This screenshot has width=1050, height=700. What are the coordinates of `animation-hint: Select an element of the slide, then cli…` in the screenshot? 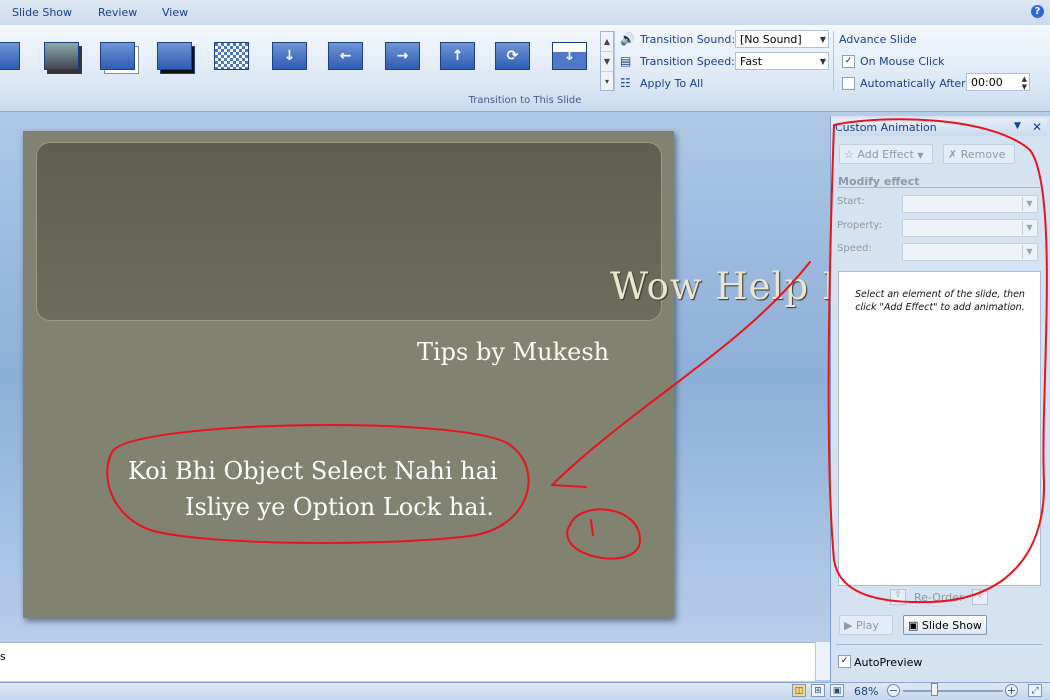 It's located at (940, 301).